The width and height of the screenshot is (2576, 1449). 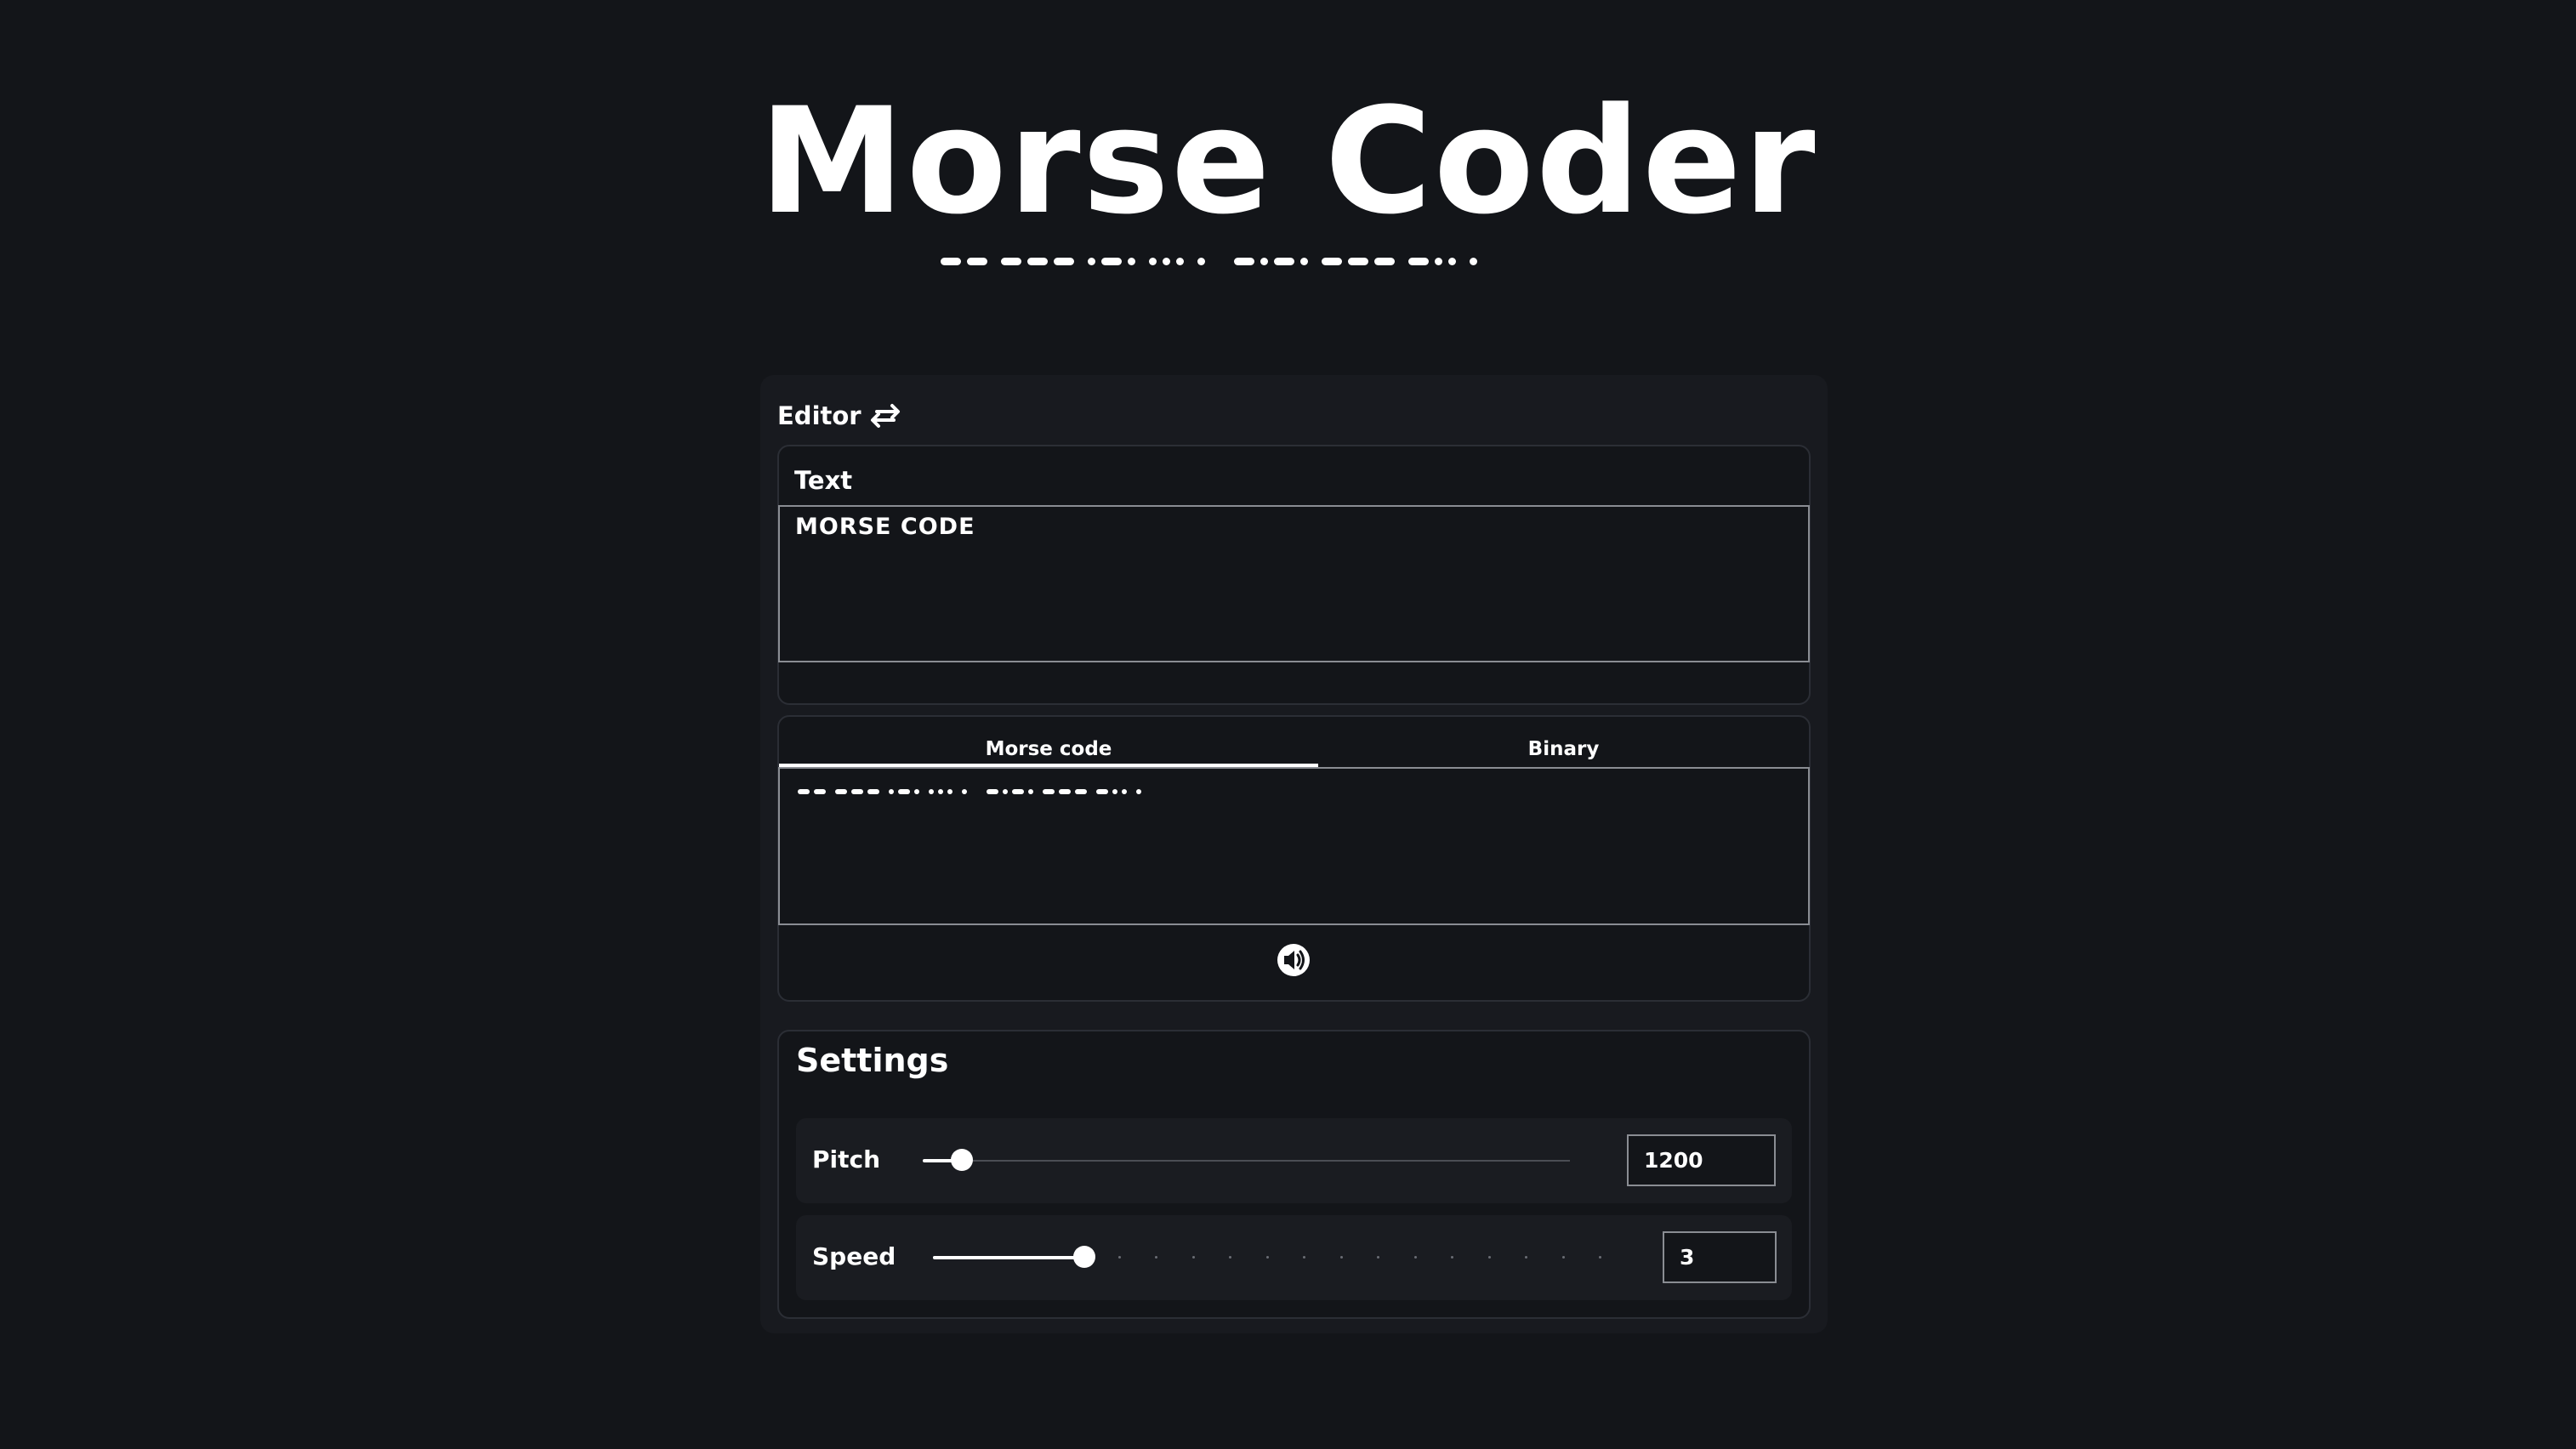 What do you see at coordinates (1048, 749) in the screenshot?
I see `tab-morse-code: Morse code` at bounding box center [1048, 749].